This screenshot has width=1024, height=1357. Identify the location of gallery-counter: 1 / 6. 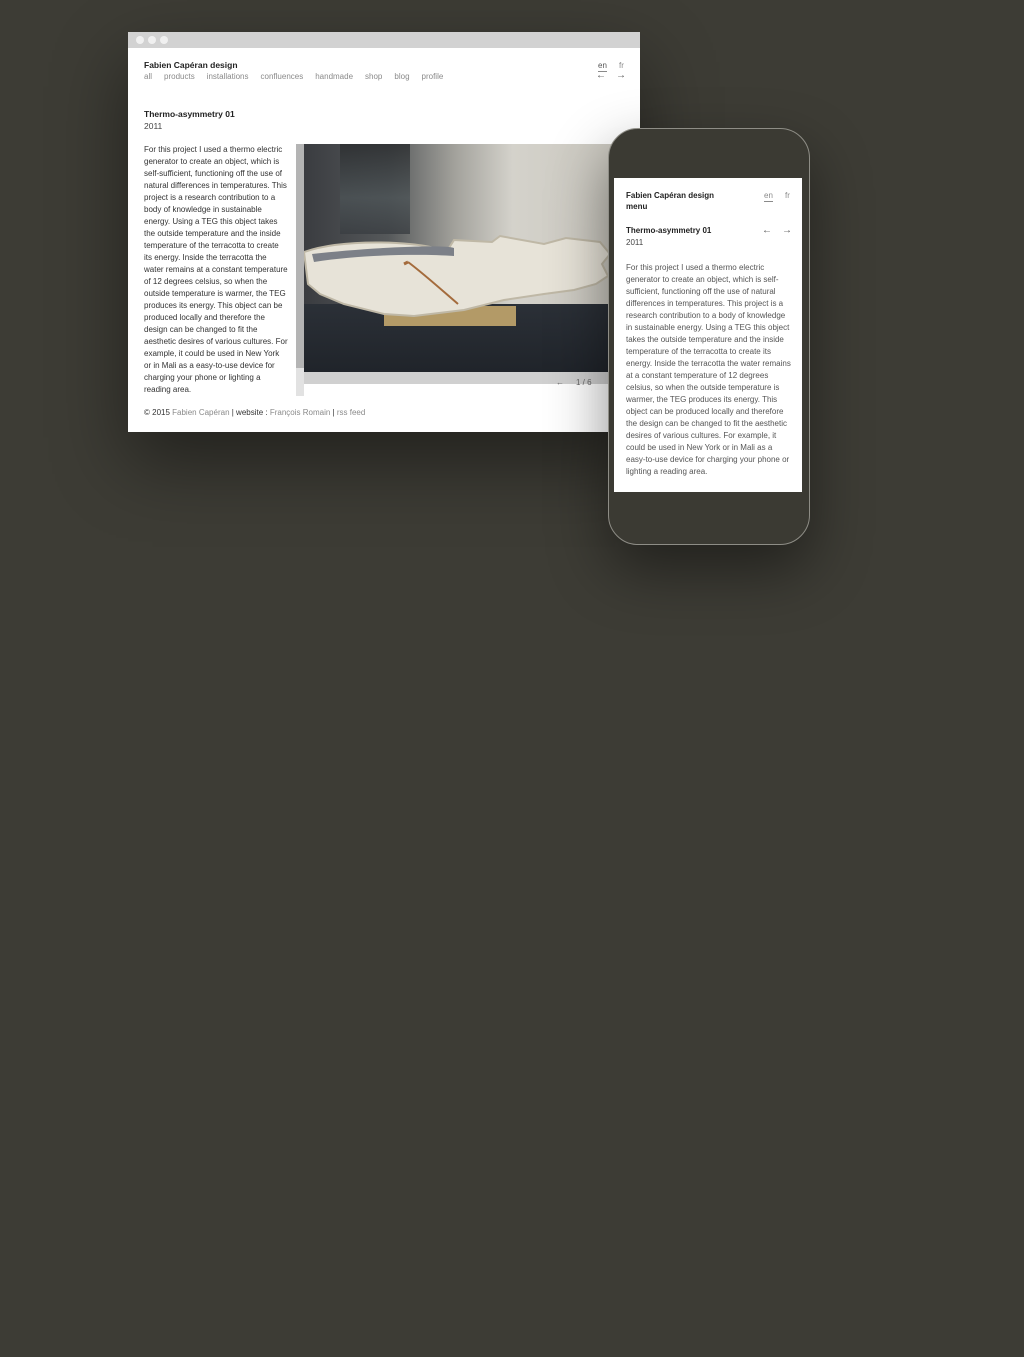
(584, 382).